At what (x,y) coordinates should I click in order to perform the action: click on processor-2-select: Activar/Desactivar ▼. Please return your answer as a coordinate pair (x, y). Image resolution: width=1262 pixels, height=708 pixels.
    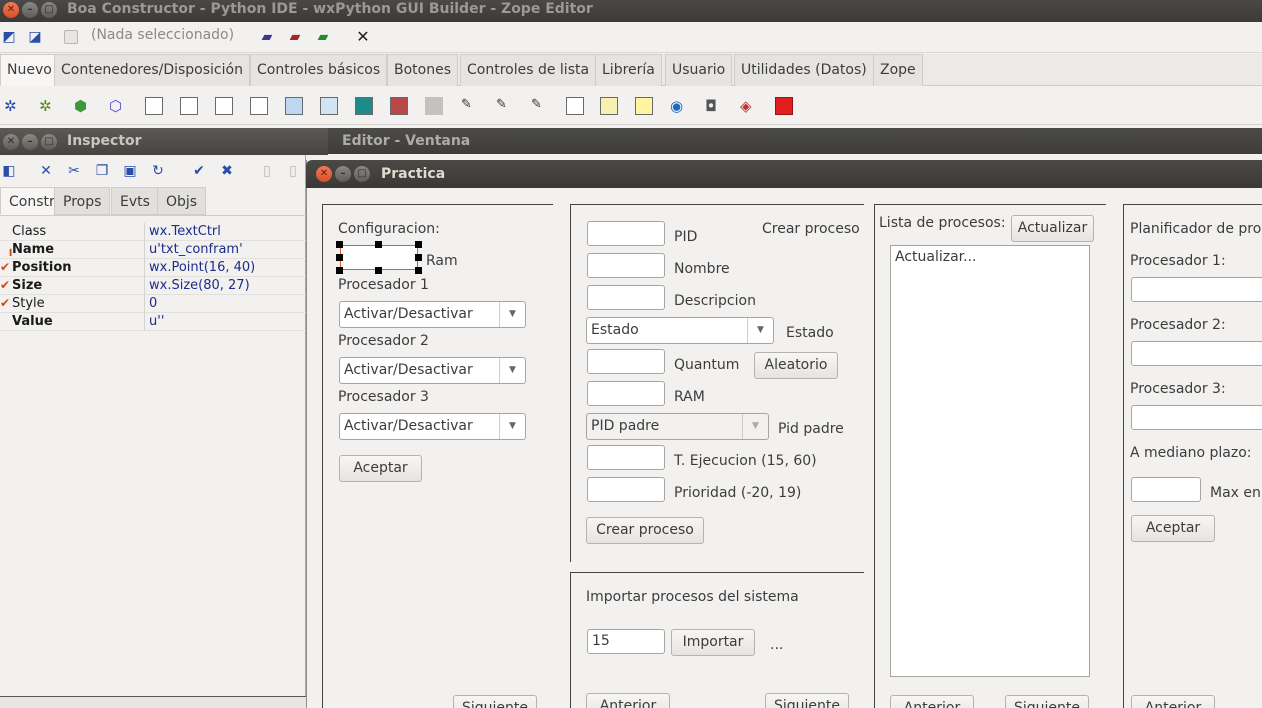
    Looking at the image, I should click on (432, 370).